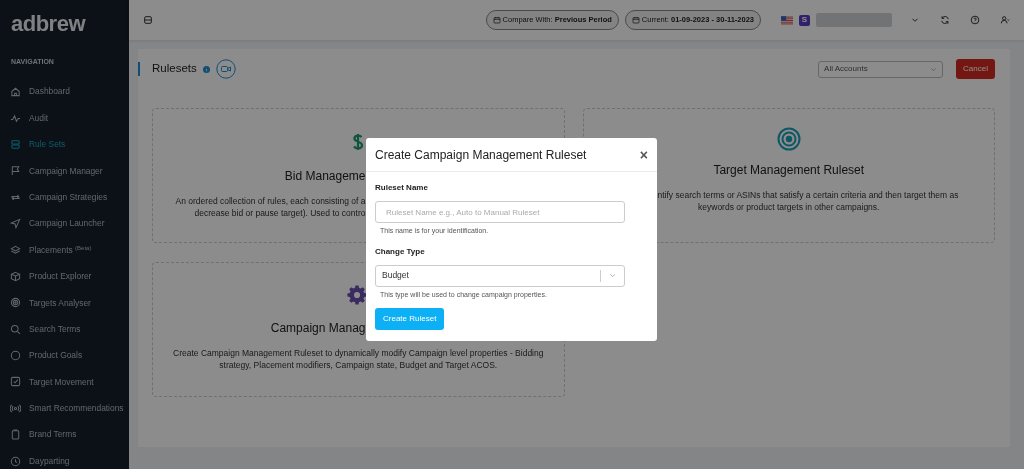  What do you see at coordinates (64, 144) in the screenshot?
I see `sidebar-item: Rule Sets` at bounding box center [64, 144].